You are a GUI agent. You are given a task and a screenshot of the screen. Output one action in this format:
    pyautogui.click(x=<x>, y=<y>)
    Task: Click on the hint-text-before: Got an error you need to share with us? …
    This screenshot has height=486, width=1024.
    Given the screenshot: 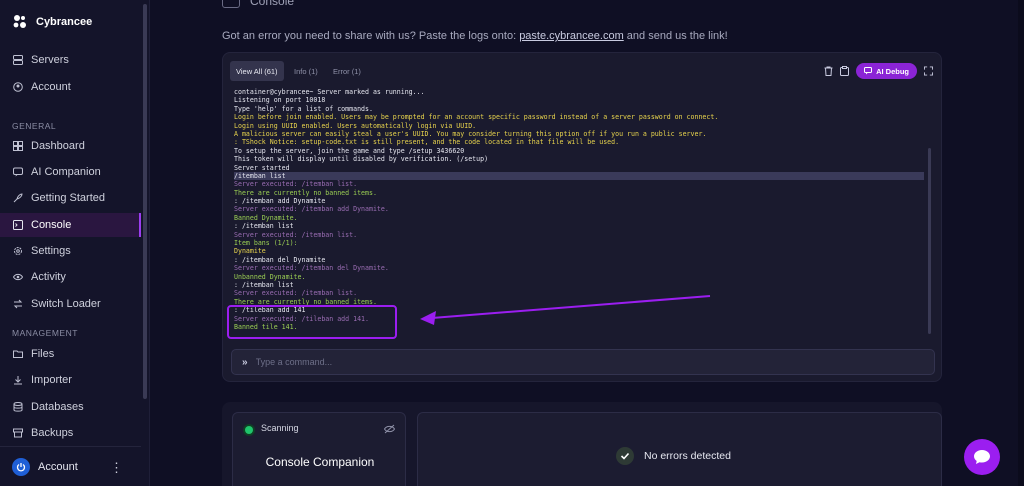 What is the action you would take?
    pyautogui.click(x=371, y=36)
    